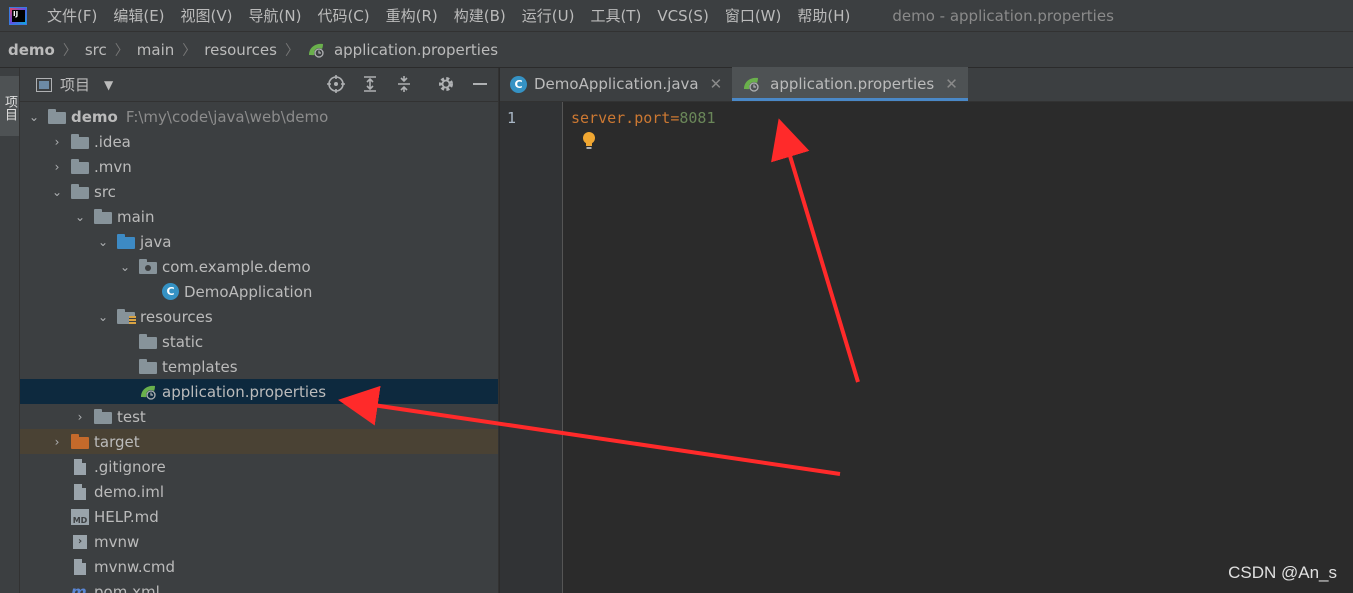 The width and height of the screenshot is (1353, 593). What do you see at coordinates (259, 241) in the screenshot?
I see `tree-node-java: ⌄ java` at bounding box center [259, 241].